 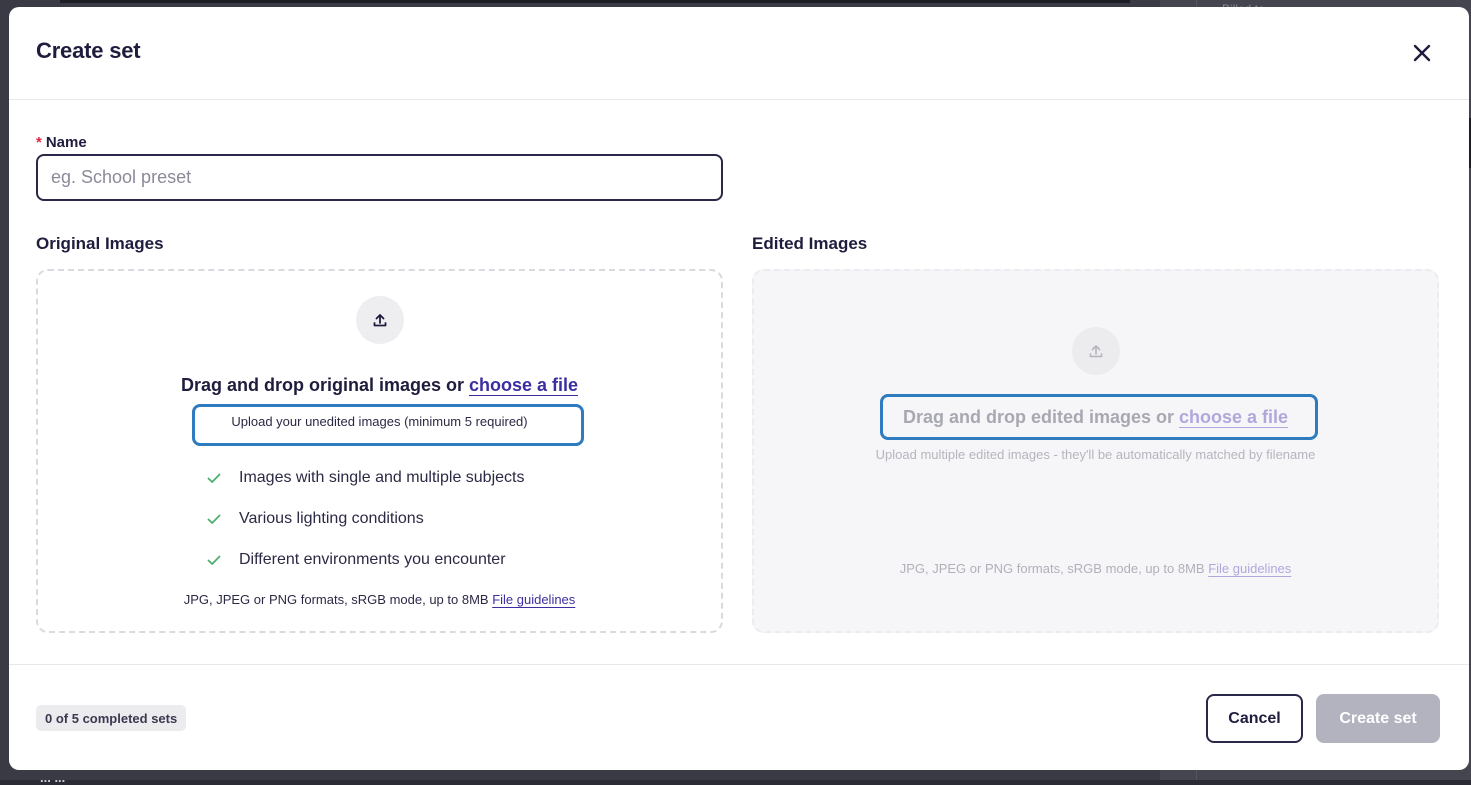 What do you see at coordinates (88, 50) in the screenshot?
I see `modal-title: Create set` at bounding box center [88, 50].